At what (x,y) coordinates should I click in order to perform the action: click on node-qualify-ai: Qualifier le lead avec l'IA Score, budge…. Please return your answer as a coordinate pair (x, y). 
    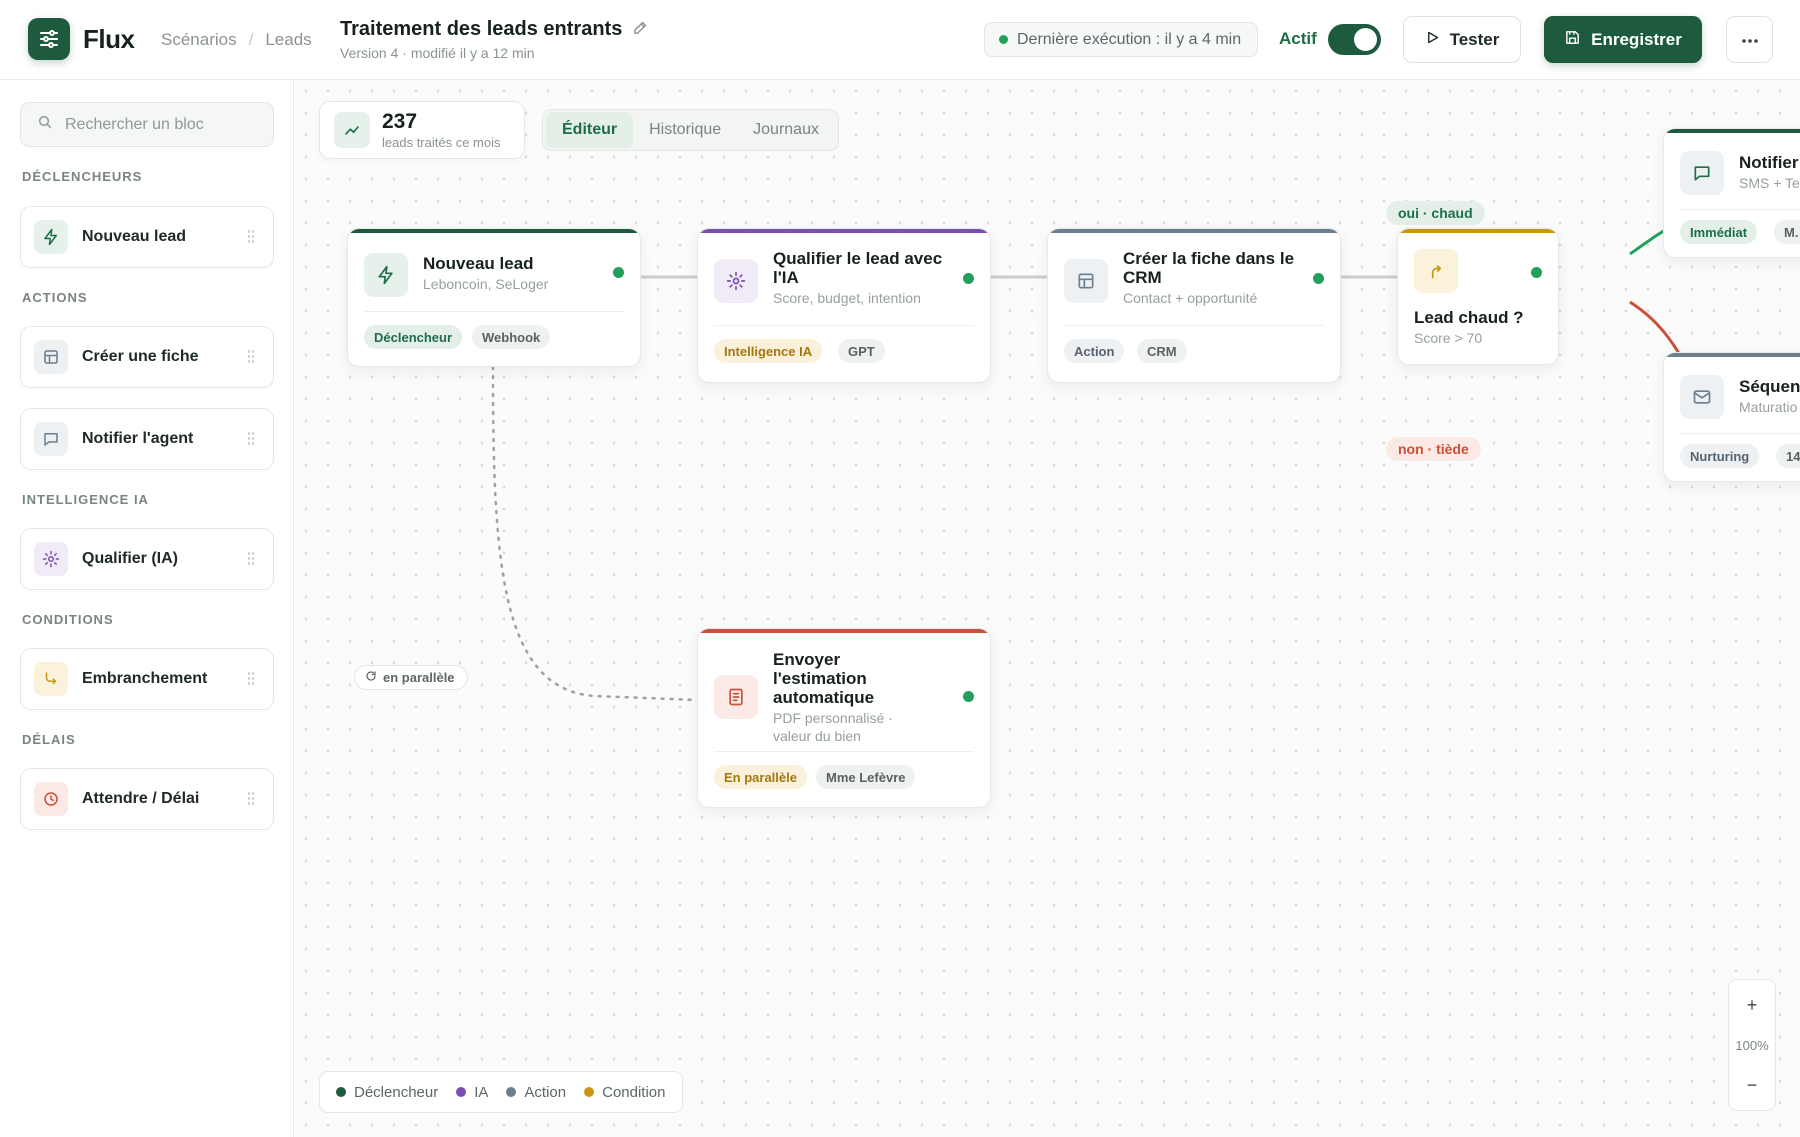
    Looking at the image, I should click on (844, 305).